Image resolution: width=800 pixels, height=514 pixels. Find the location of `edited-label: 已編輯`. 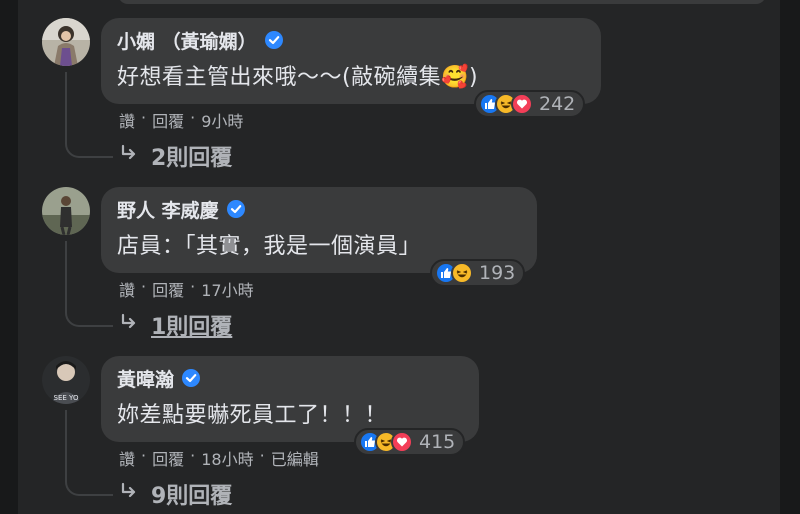

edited-label: 已編輯 is located at coordinates (295, 458).